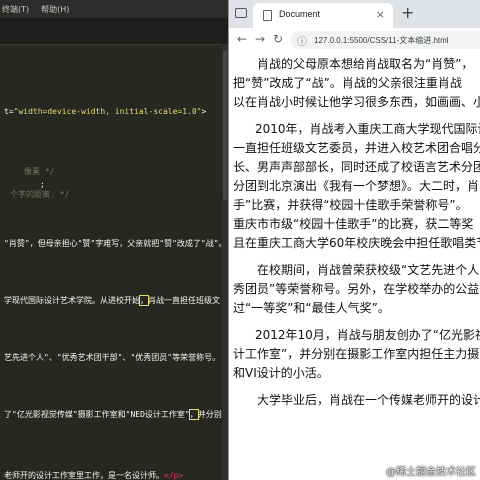 This screenshot has width=480, height=480. I want to click on editor-tab-strip, so click(114, 31).